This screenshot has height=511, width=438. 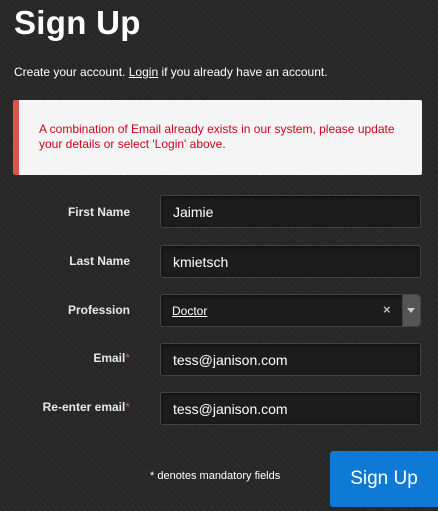 I want to click on email-label-text: Email, so click(x=109, y=358).